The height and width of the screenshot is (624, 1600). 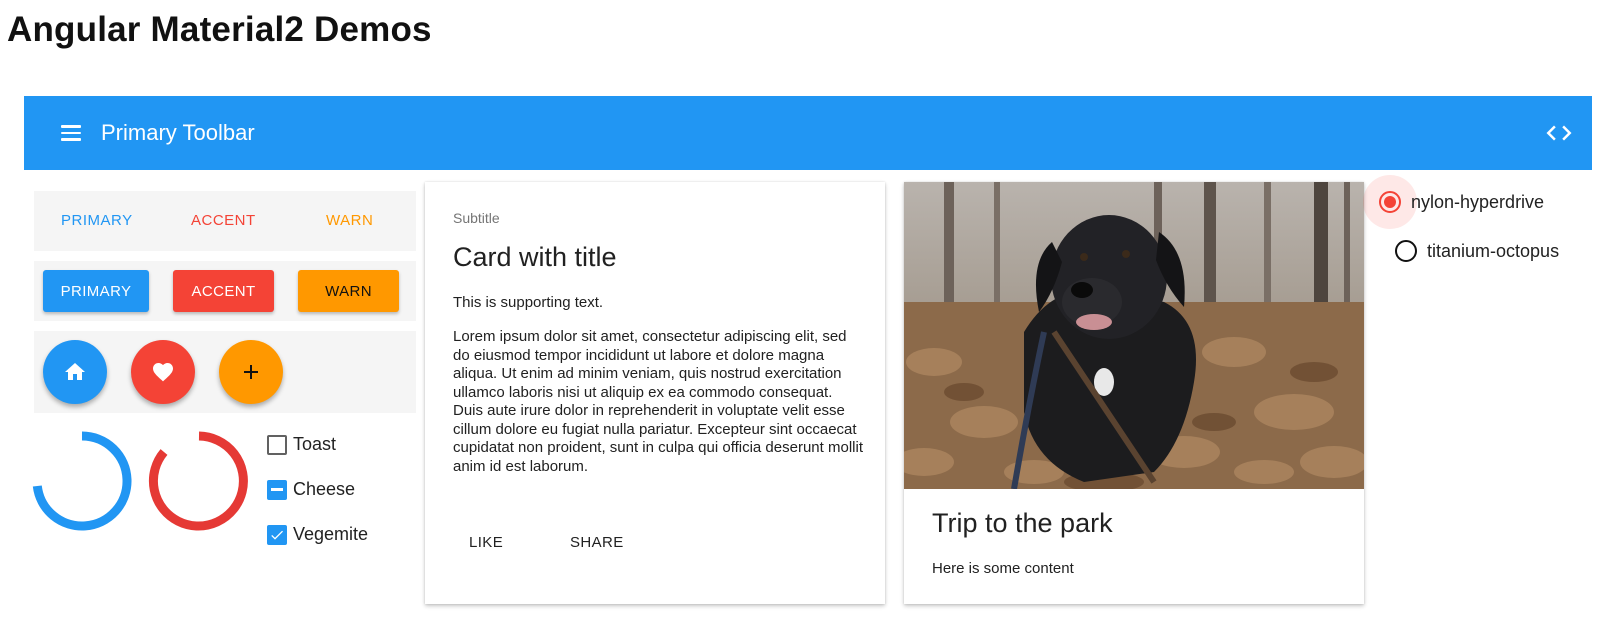 I want to click on radio-nylon-hyperdrive: nylon-hyperdrive, so click(x=1454, y=202).